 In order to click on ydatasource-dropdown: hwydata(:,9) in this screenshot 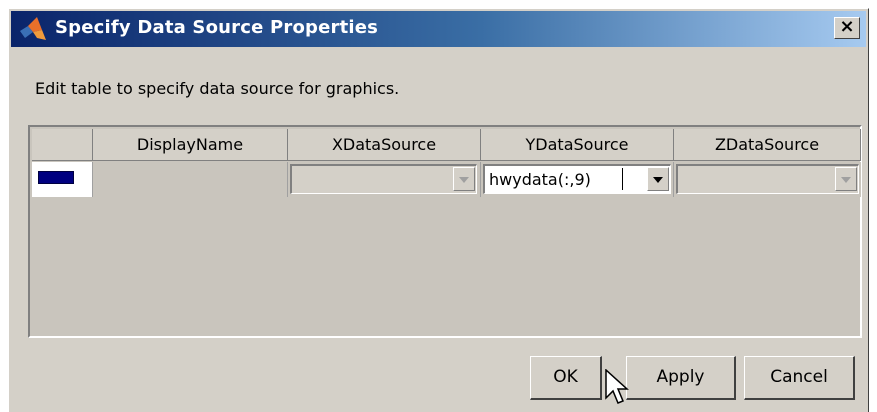, I will do `click(577, 179)`.